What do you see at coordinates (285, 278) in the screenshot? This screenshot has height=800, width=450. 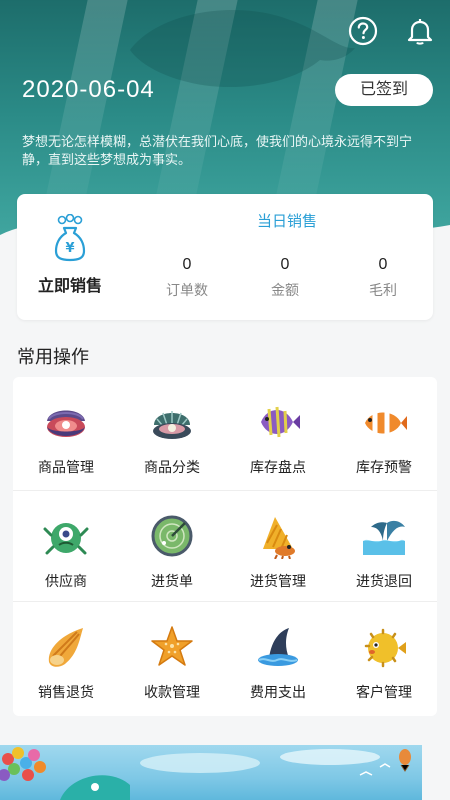 I see `stat-amount: 0 金额` at bounding box center [285, 278].